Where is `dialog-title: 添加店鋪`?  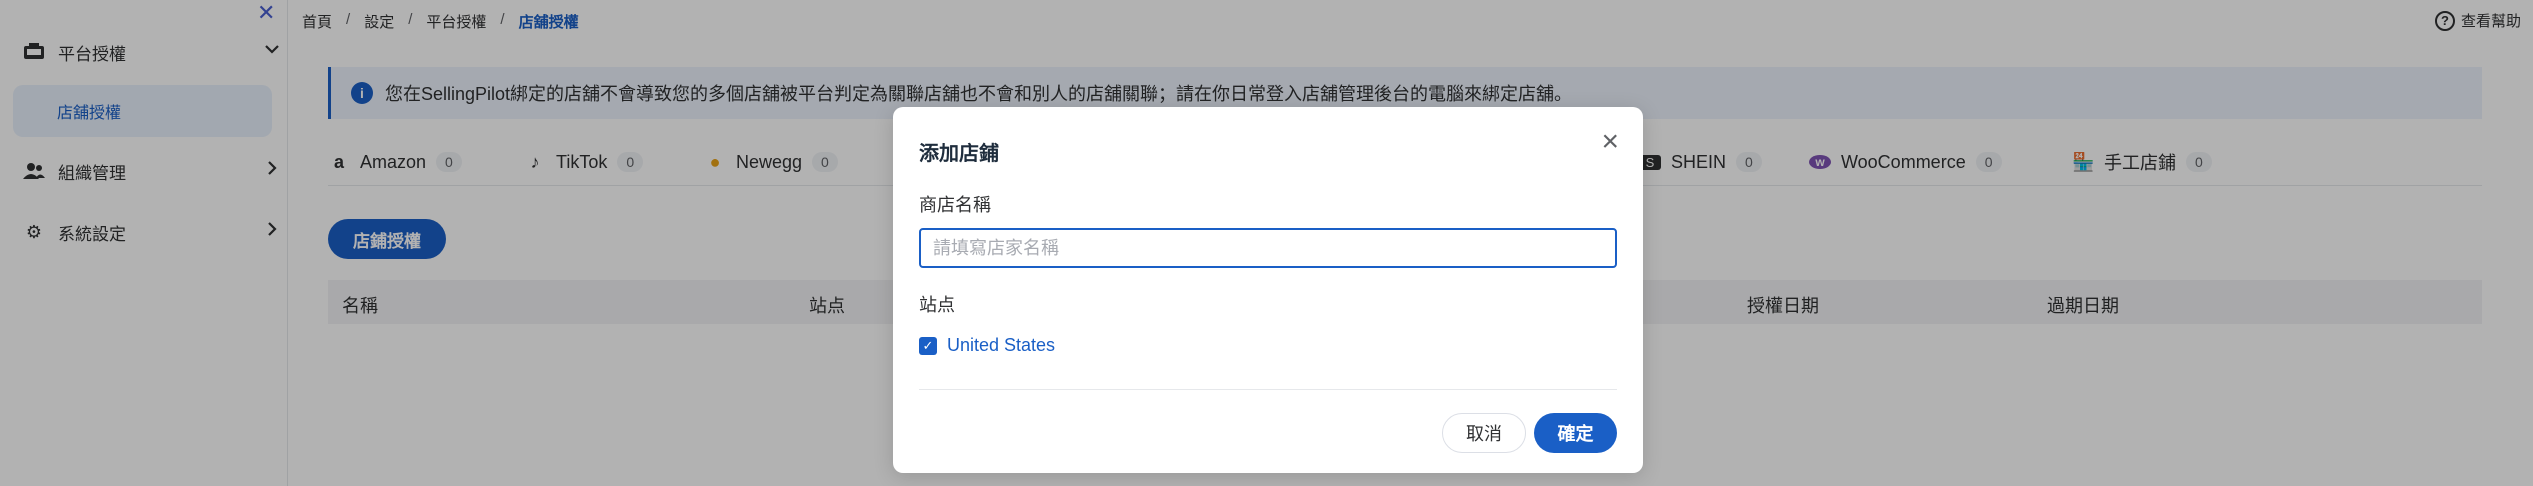
dialog-title: 添加店鋪 is located at coordinates (959, 154).